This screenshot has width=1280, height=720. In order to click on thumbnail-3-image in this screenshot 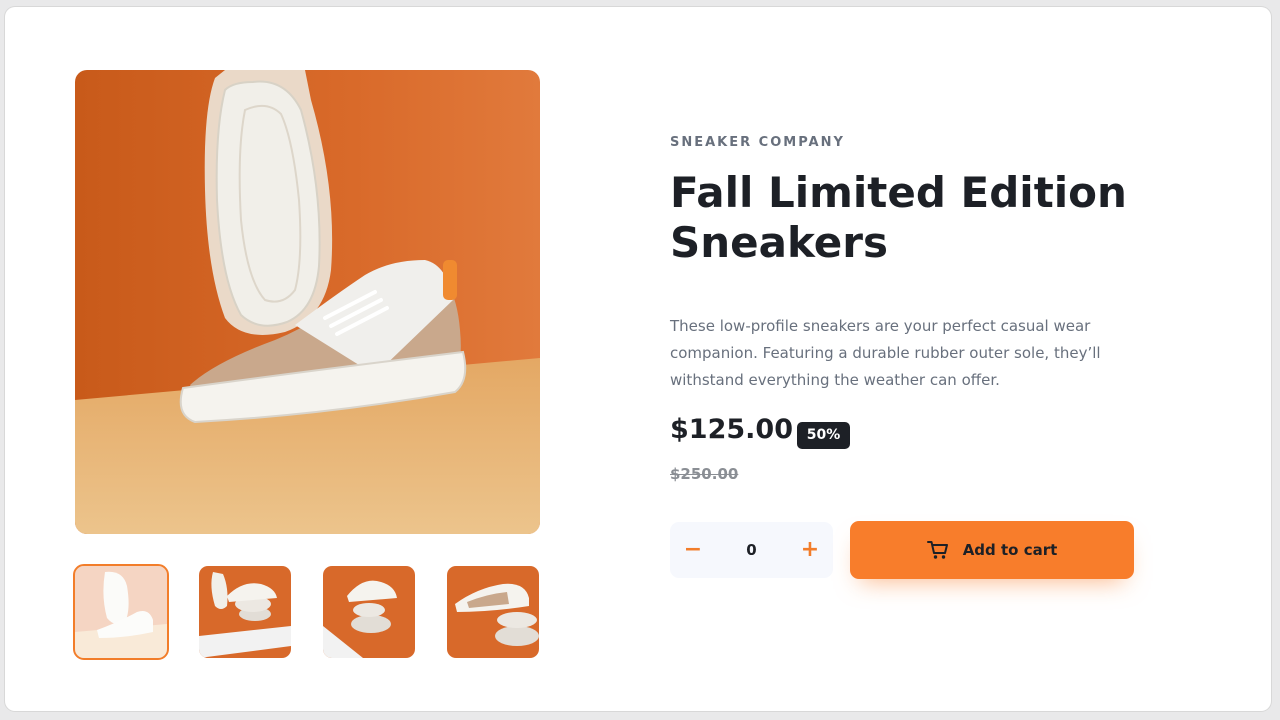, I will do `click(369, 612)`.